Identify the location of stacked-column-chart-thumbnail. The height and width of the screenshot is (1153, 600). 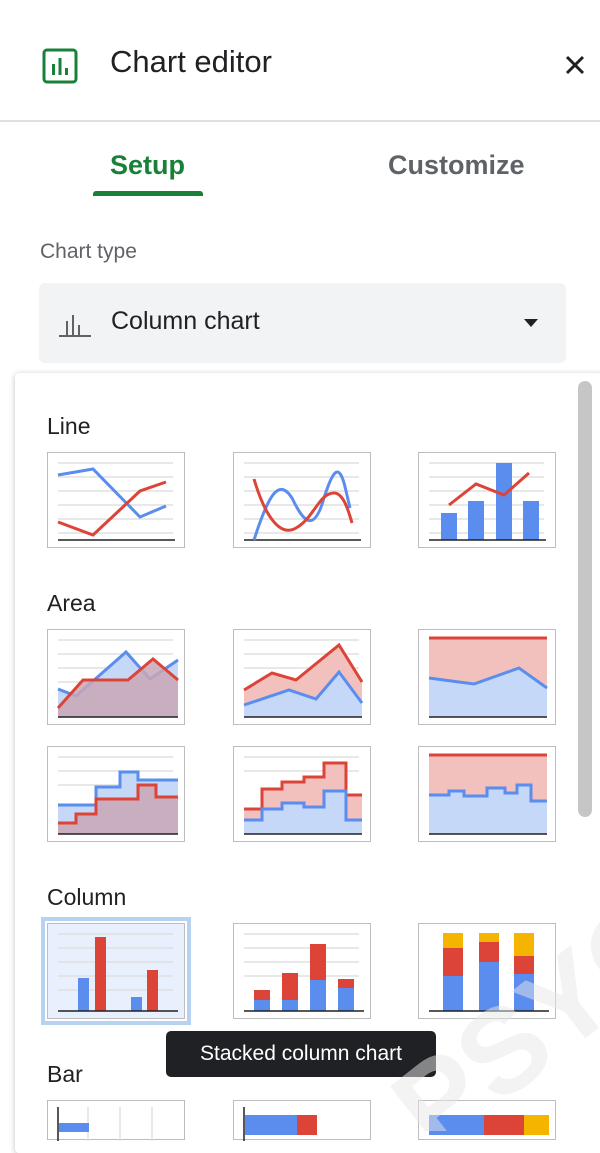
(304, 972).